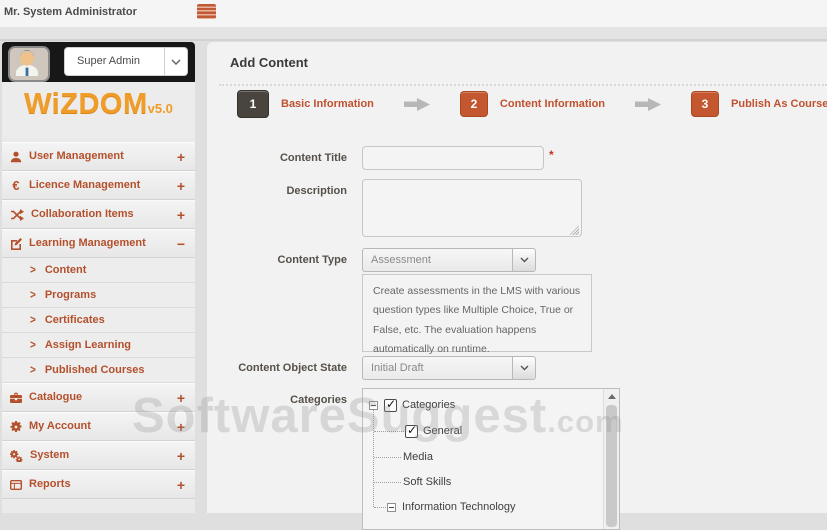 This screenshot has width=827, height=530. Describe the element at coordinates (76, 156) in the screenshot. I see `sidebar-item-label: User Management` at that location.